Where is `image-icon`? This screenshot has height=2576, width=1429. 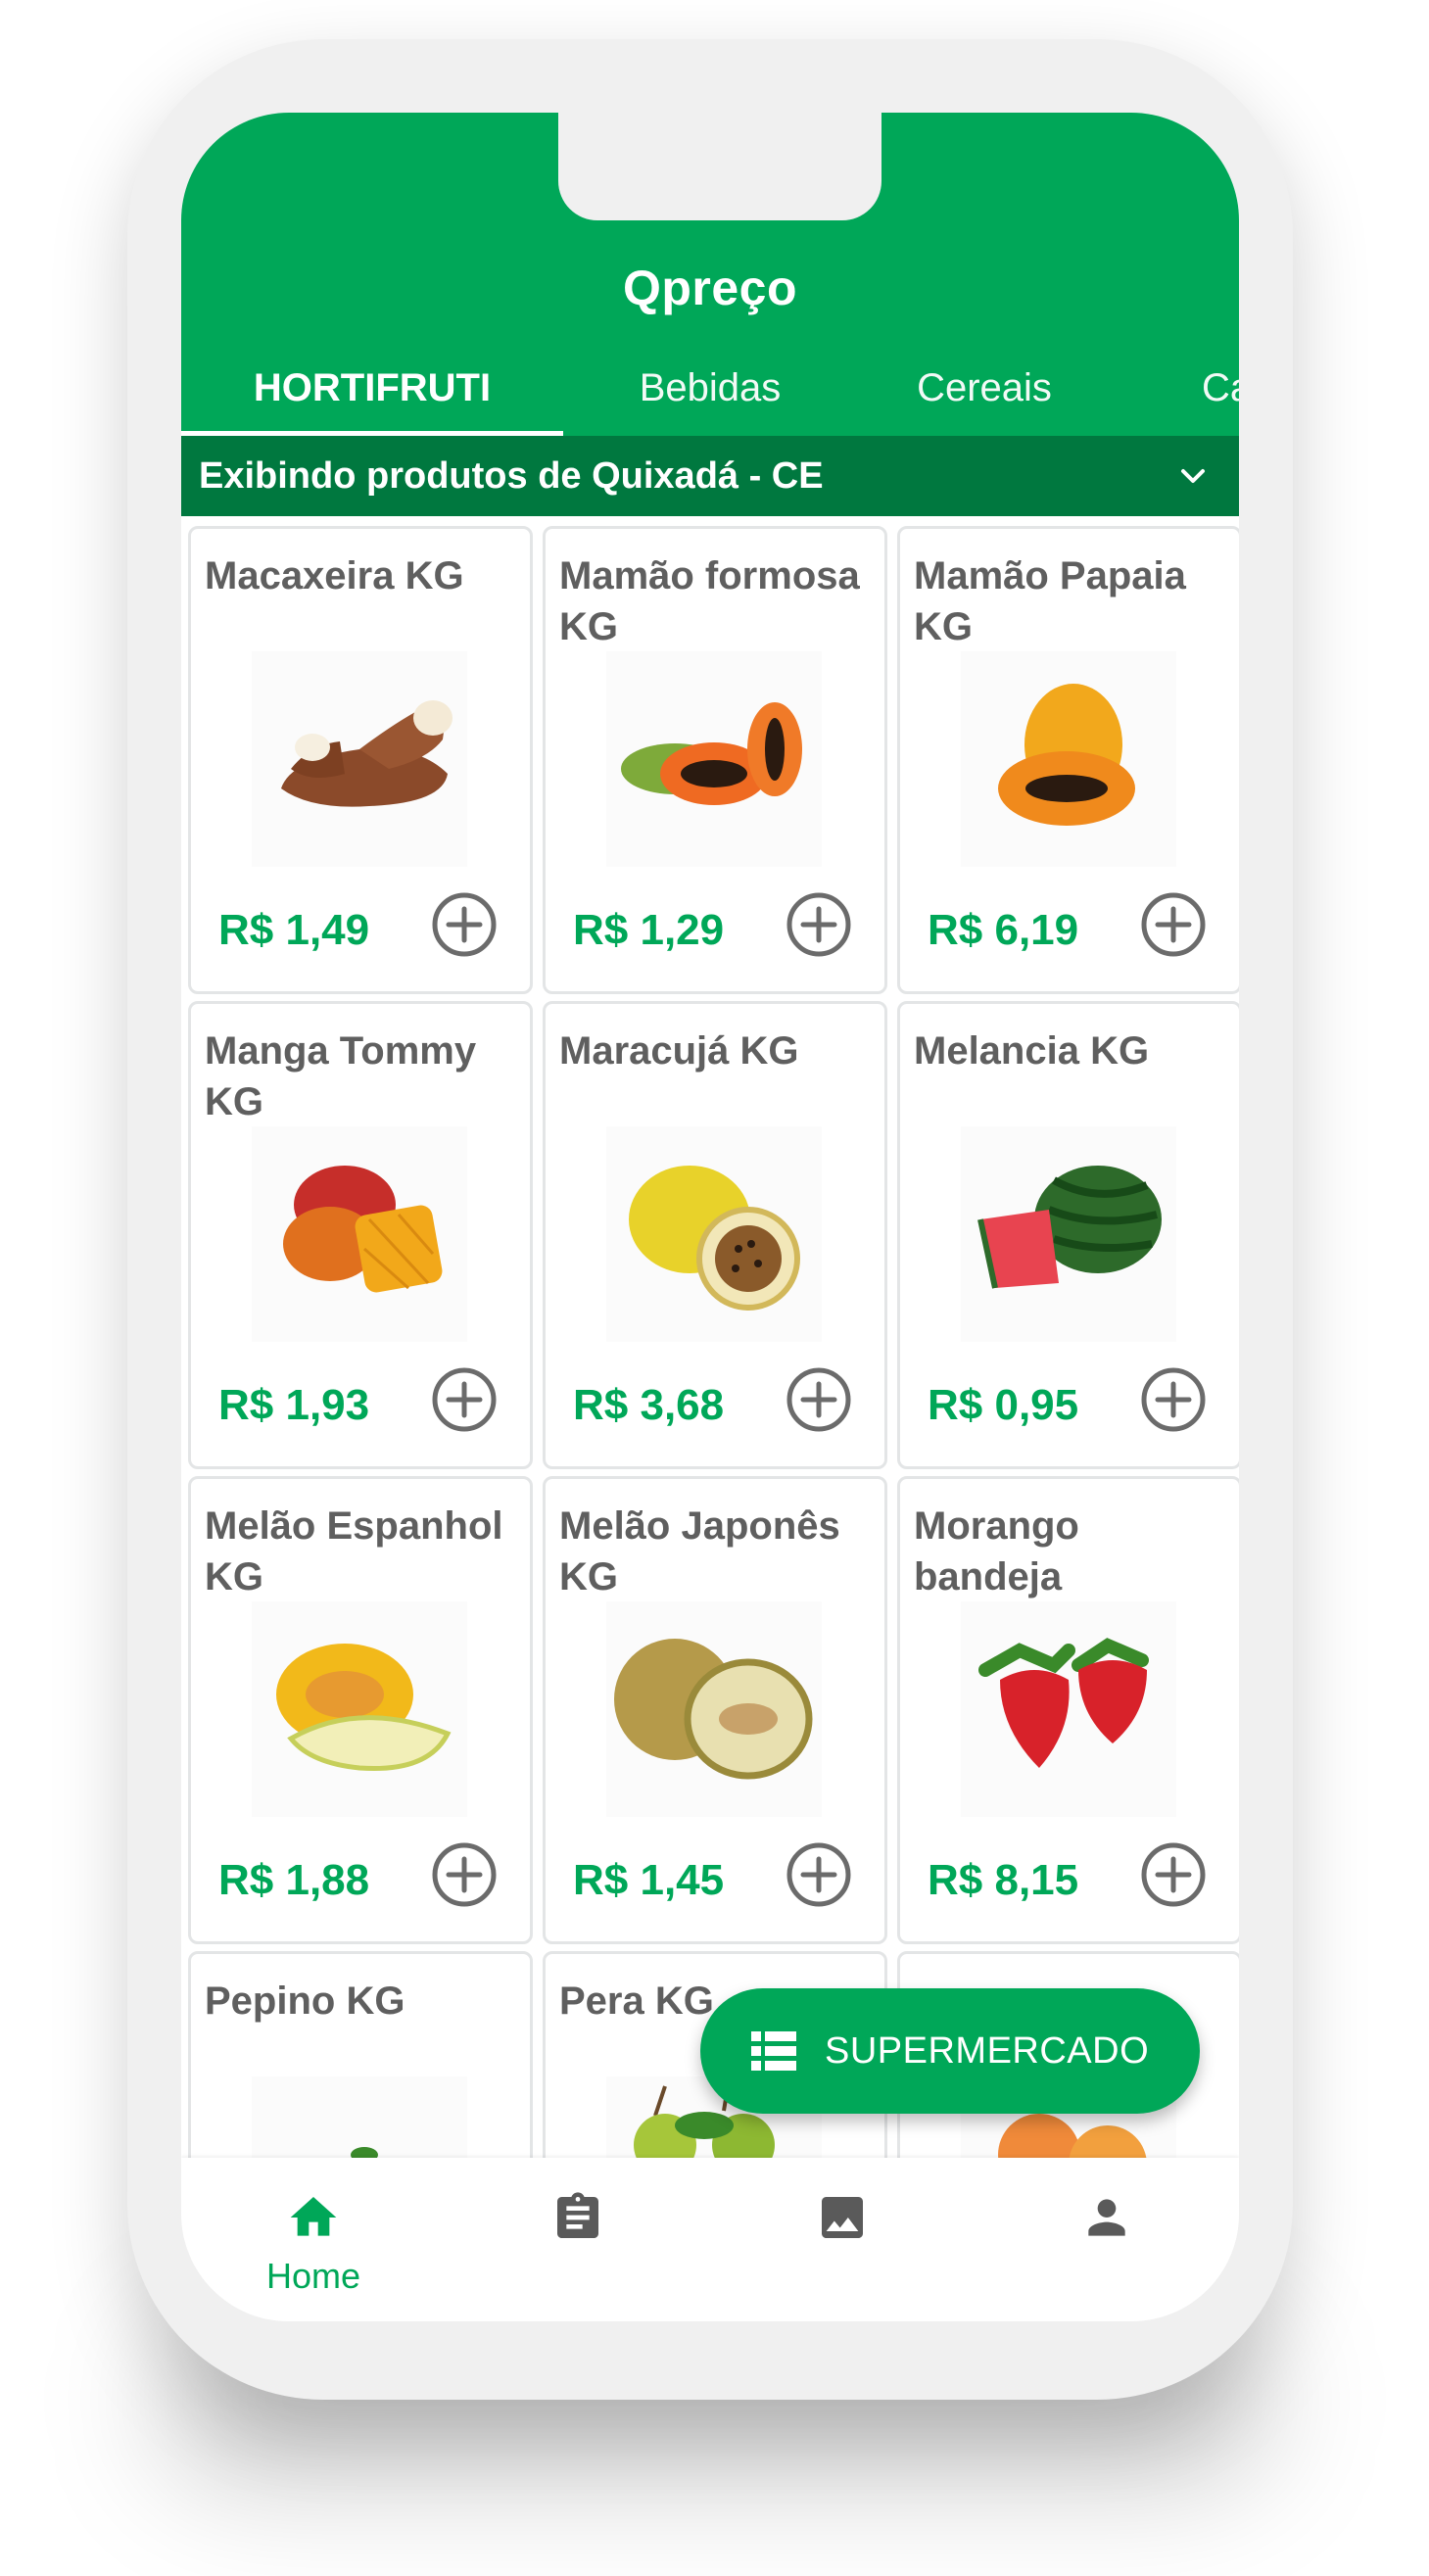 image-icon is located at coordinates (842, 2218).